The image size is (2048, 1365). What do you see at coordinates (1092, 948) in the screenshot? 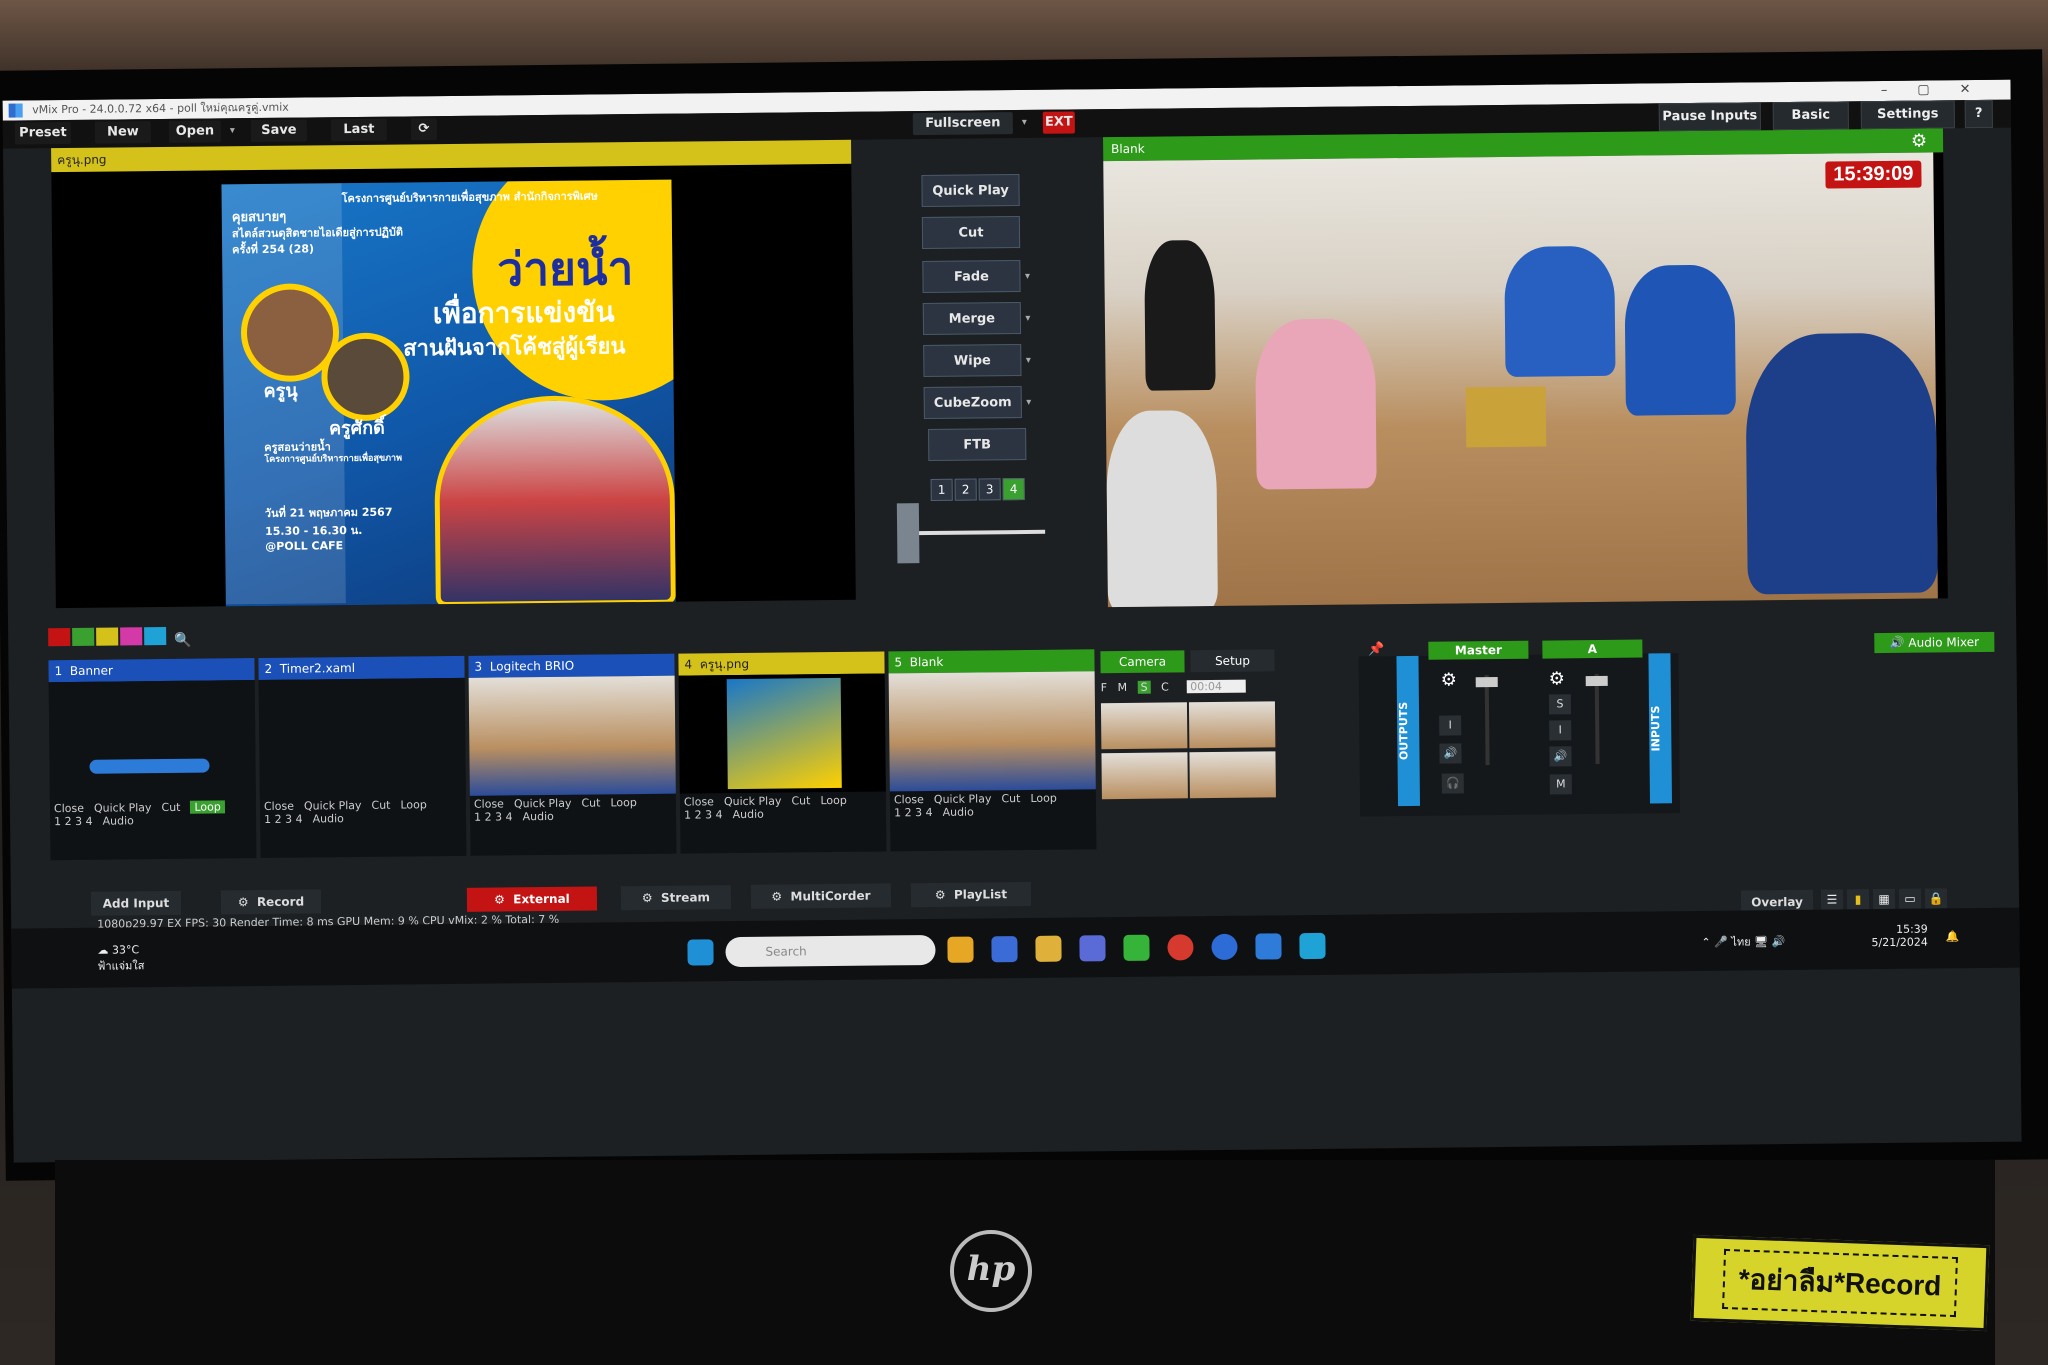
I see `teams-work-icon` at bounding box center [1092, 948].